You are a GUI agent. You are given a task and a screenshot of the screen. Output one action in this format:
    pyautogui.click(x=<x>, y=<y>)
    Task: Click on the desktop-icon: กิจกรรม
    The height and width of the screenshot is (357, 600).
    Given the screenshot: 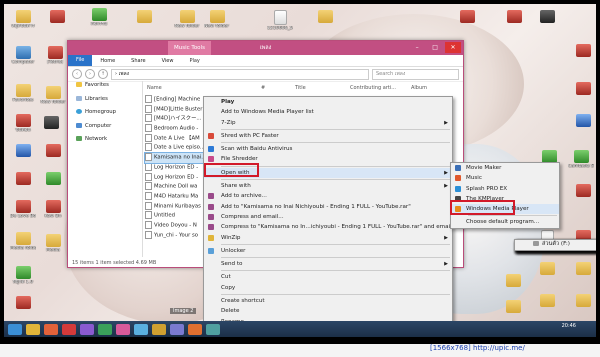 What is the action you would take?
    pyautogui.click(x=99, y=17)
    